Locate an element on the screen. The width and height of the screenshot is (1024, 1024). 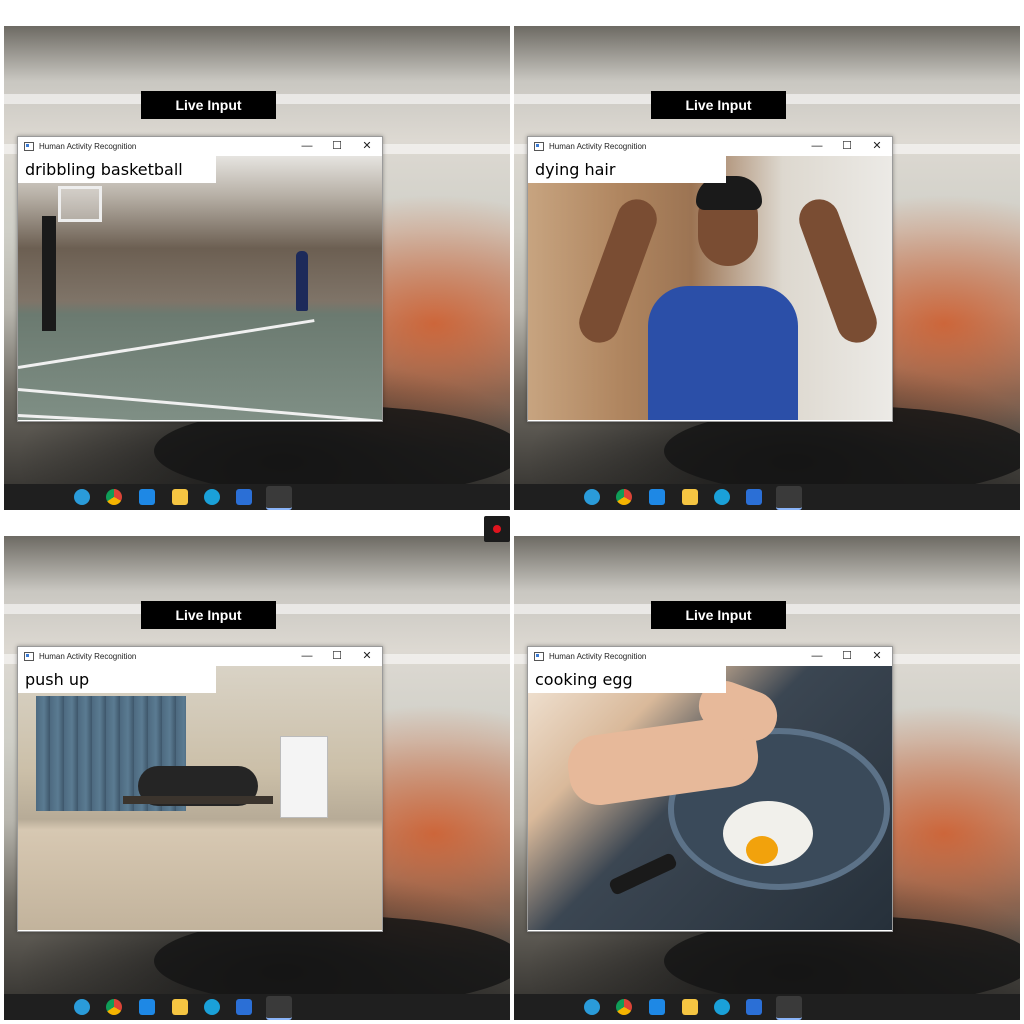
prediction-label: dying hair is located at coordinates (627, 169).